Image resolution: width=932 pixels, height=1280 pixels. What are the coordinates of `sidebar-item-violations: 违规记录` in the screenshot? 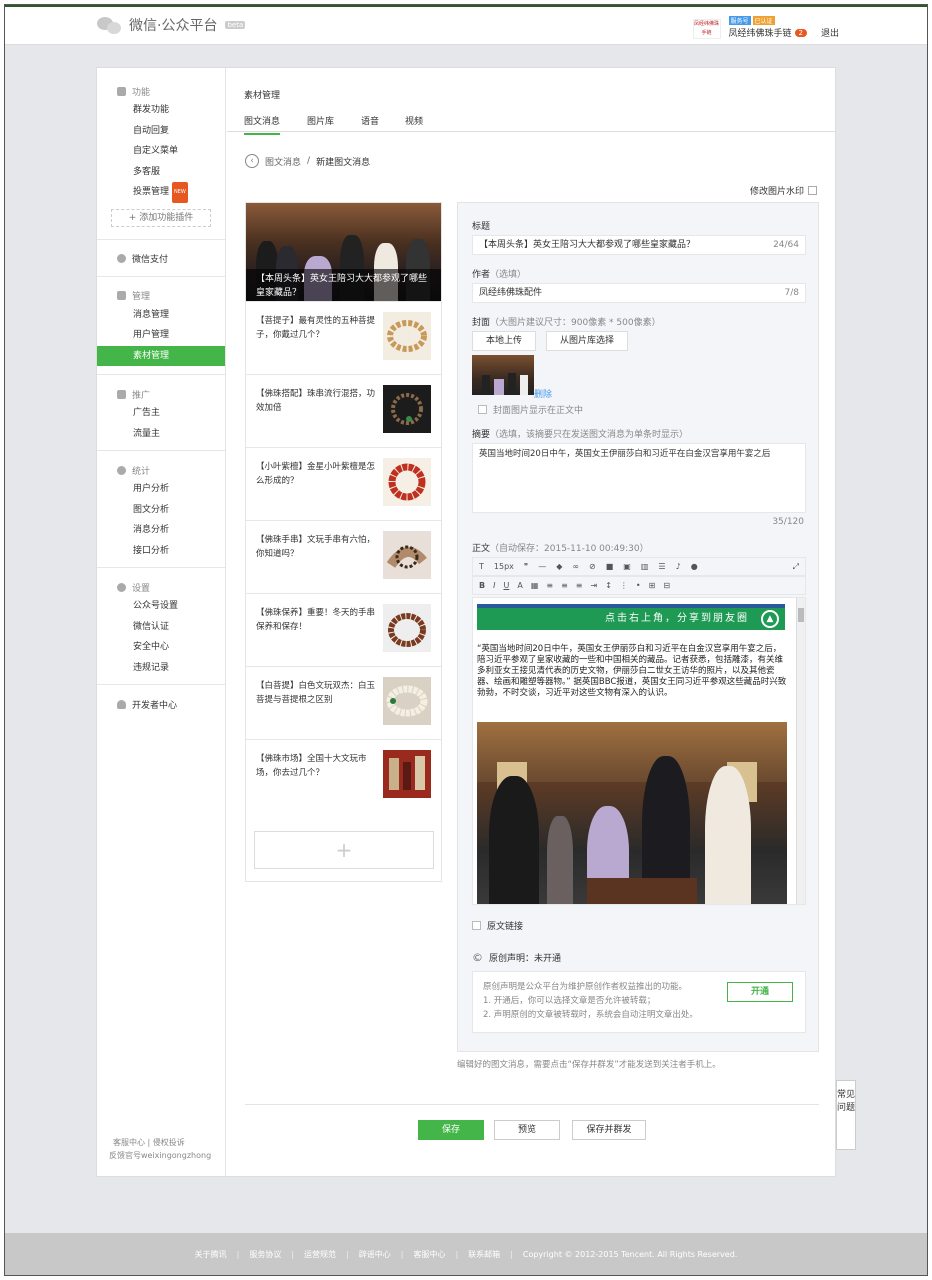 It's located at (161, 668).